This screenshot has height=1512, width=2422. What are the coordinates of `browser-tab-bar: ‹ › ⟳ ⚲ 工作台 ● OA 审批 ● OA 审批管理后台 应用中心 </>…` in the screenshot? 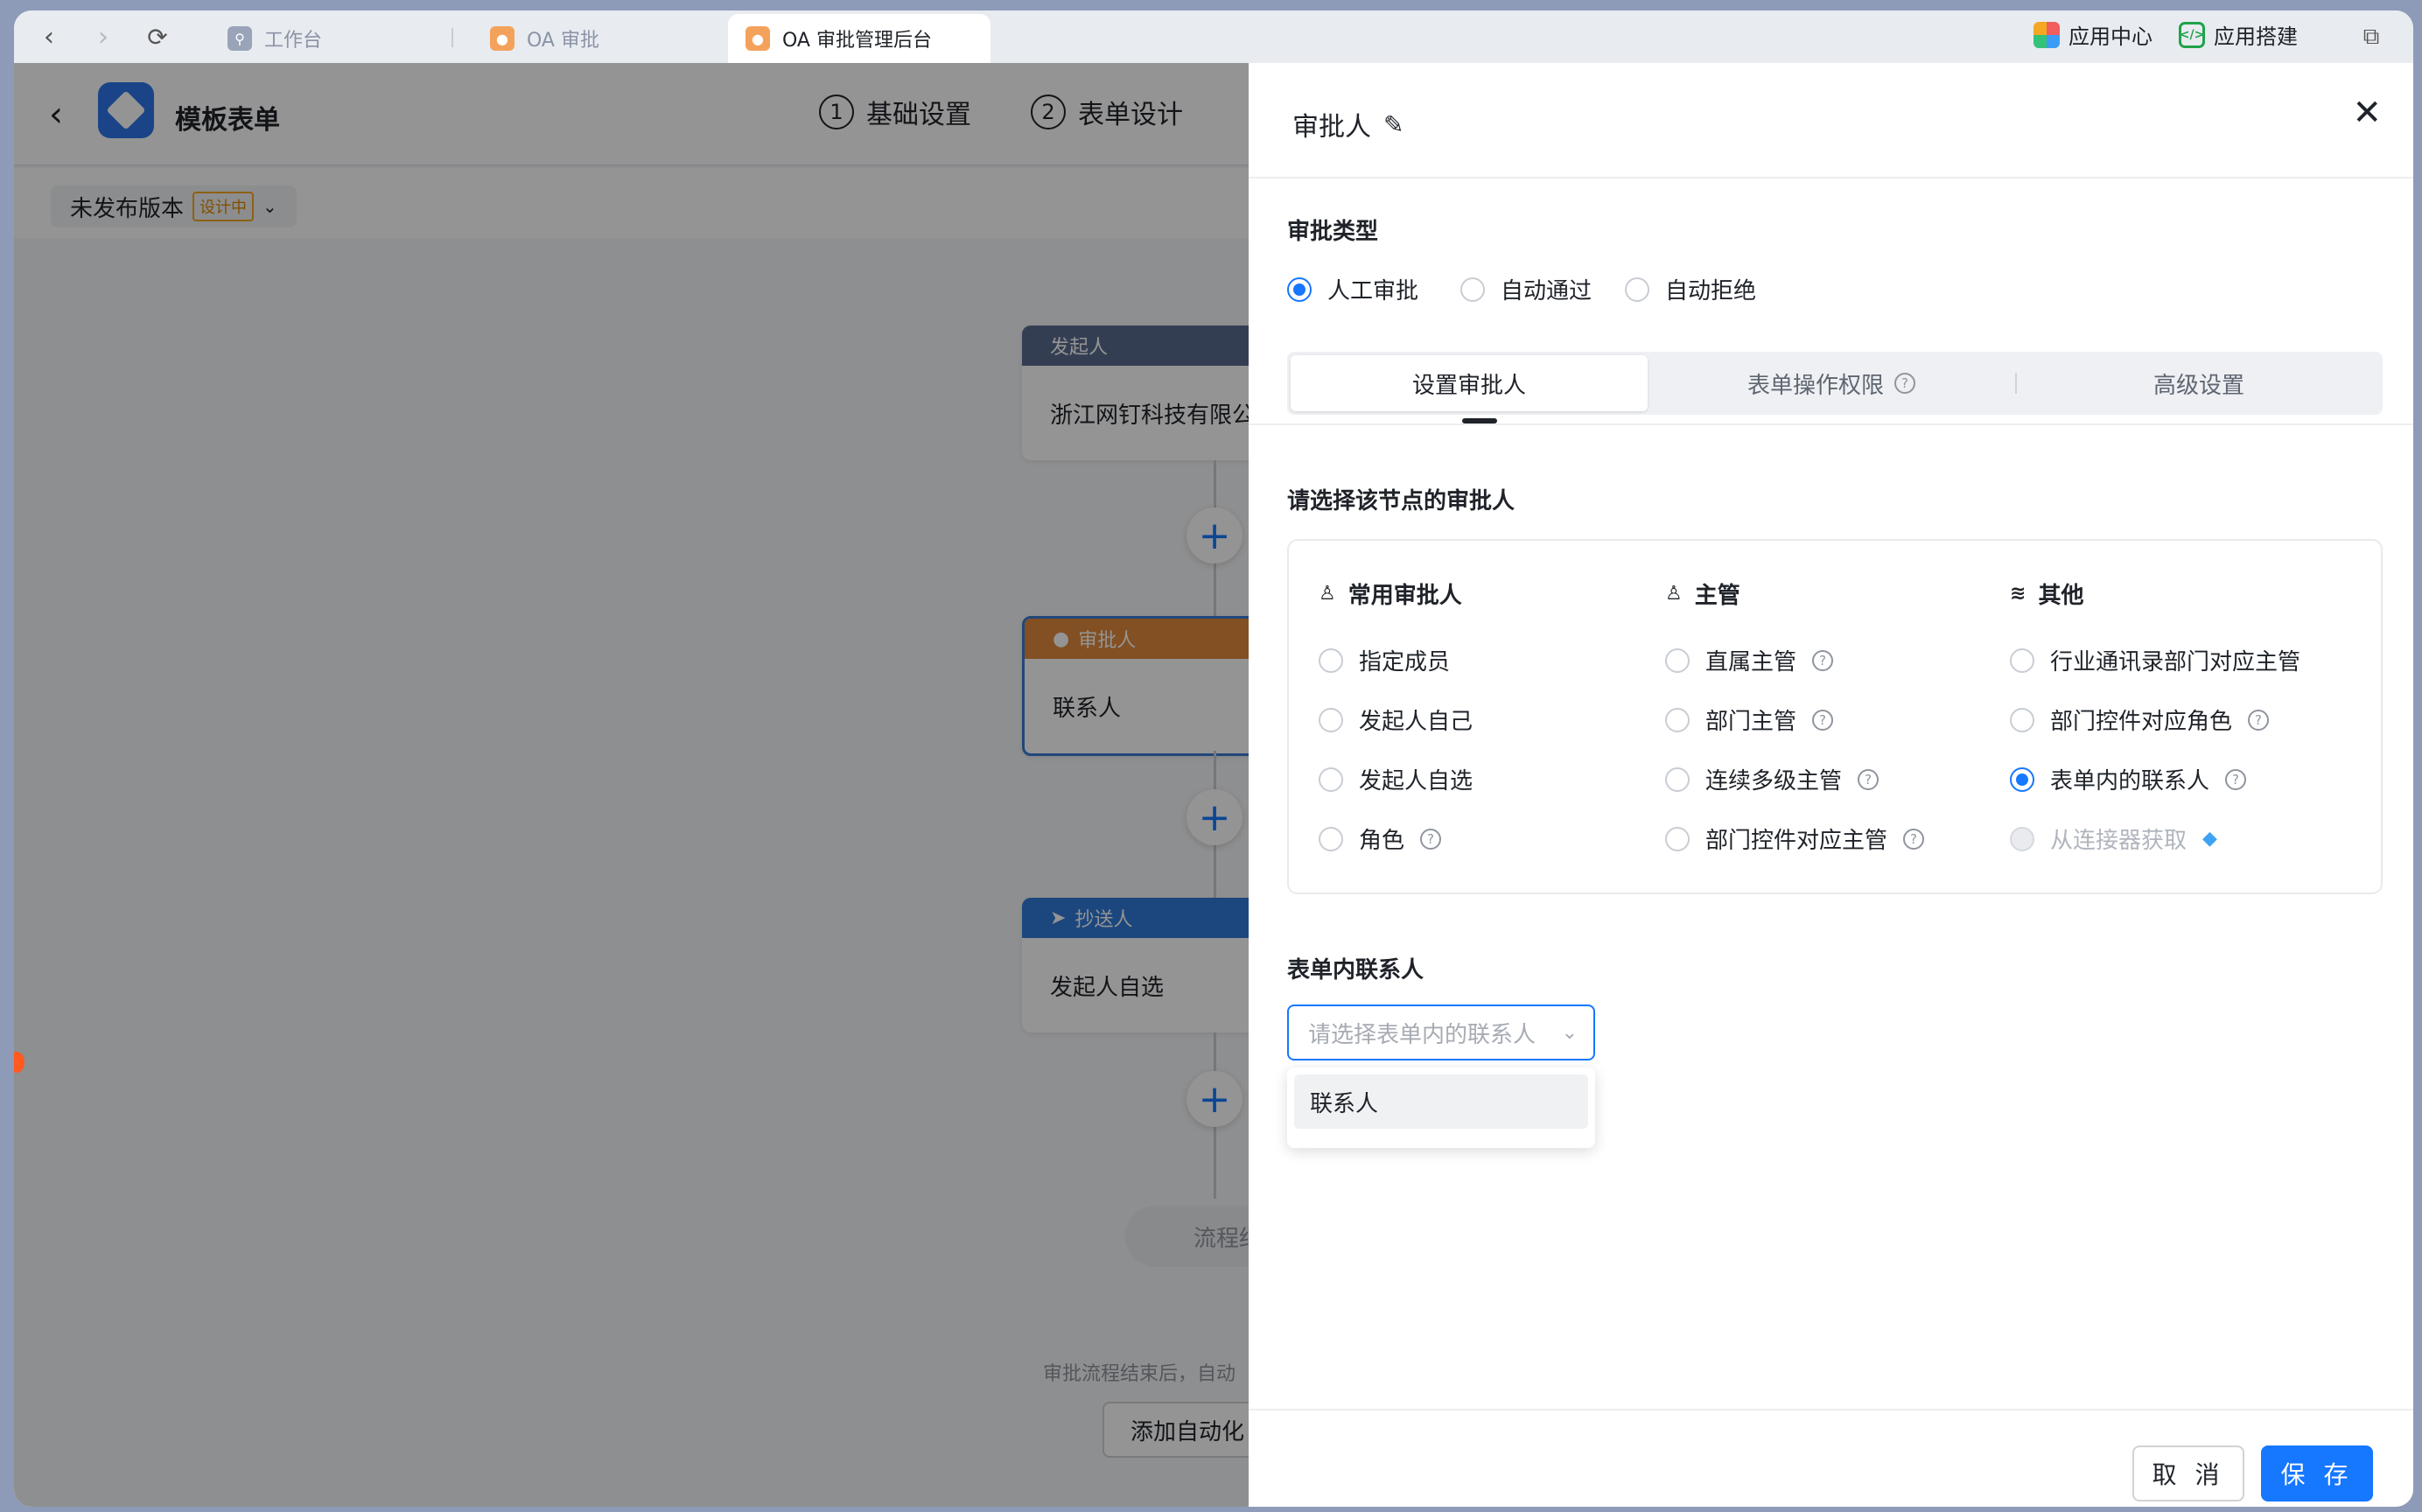 It's located at (1213, 36).